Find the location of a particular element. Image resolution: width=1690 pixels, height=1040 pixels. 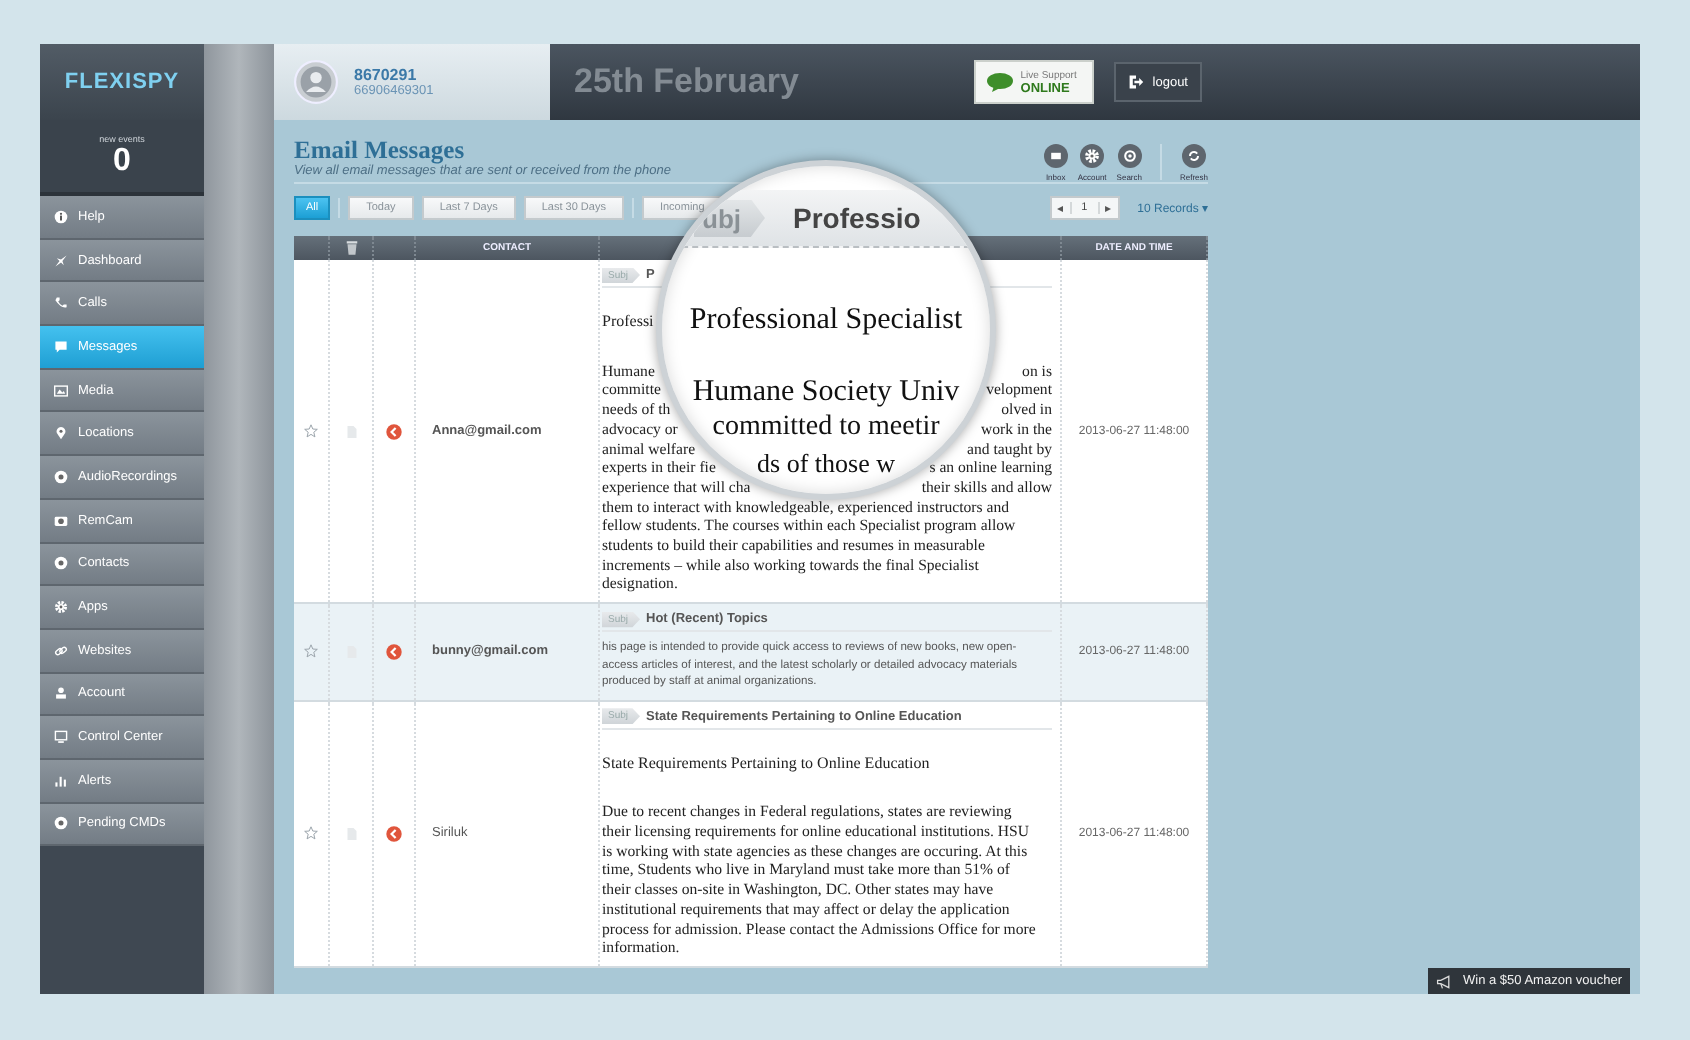

person-icon is located at coordinates (61, 693).